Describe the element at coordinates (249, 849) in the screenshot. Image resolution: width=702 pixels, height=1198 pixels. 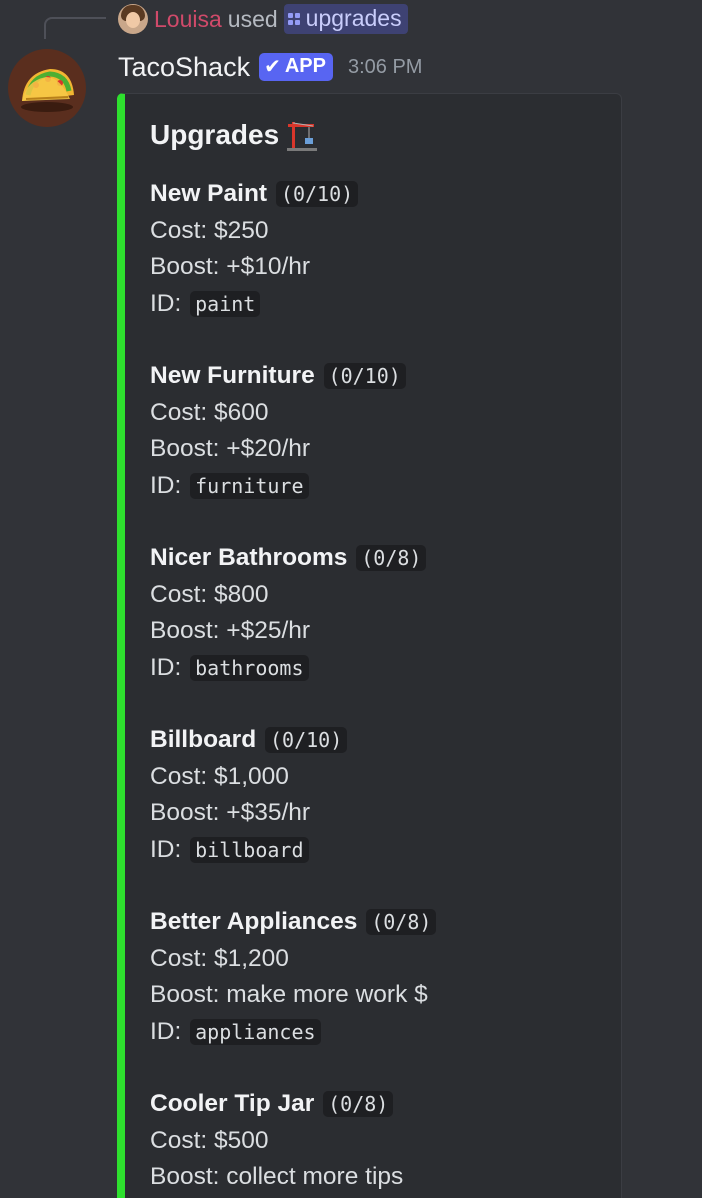
I see `upgrade-id: billboard` at that location.